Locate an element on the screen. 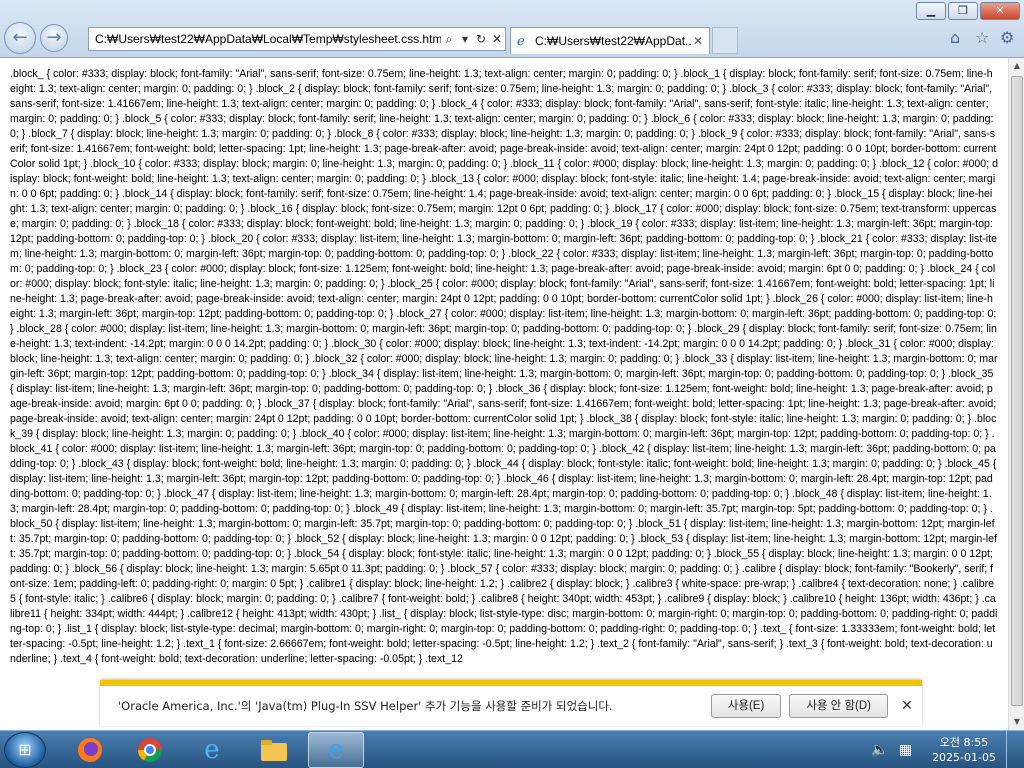 The image size is (1024, 768). chrome-icon is located at coordinates (150, 750).